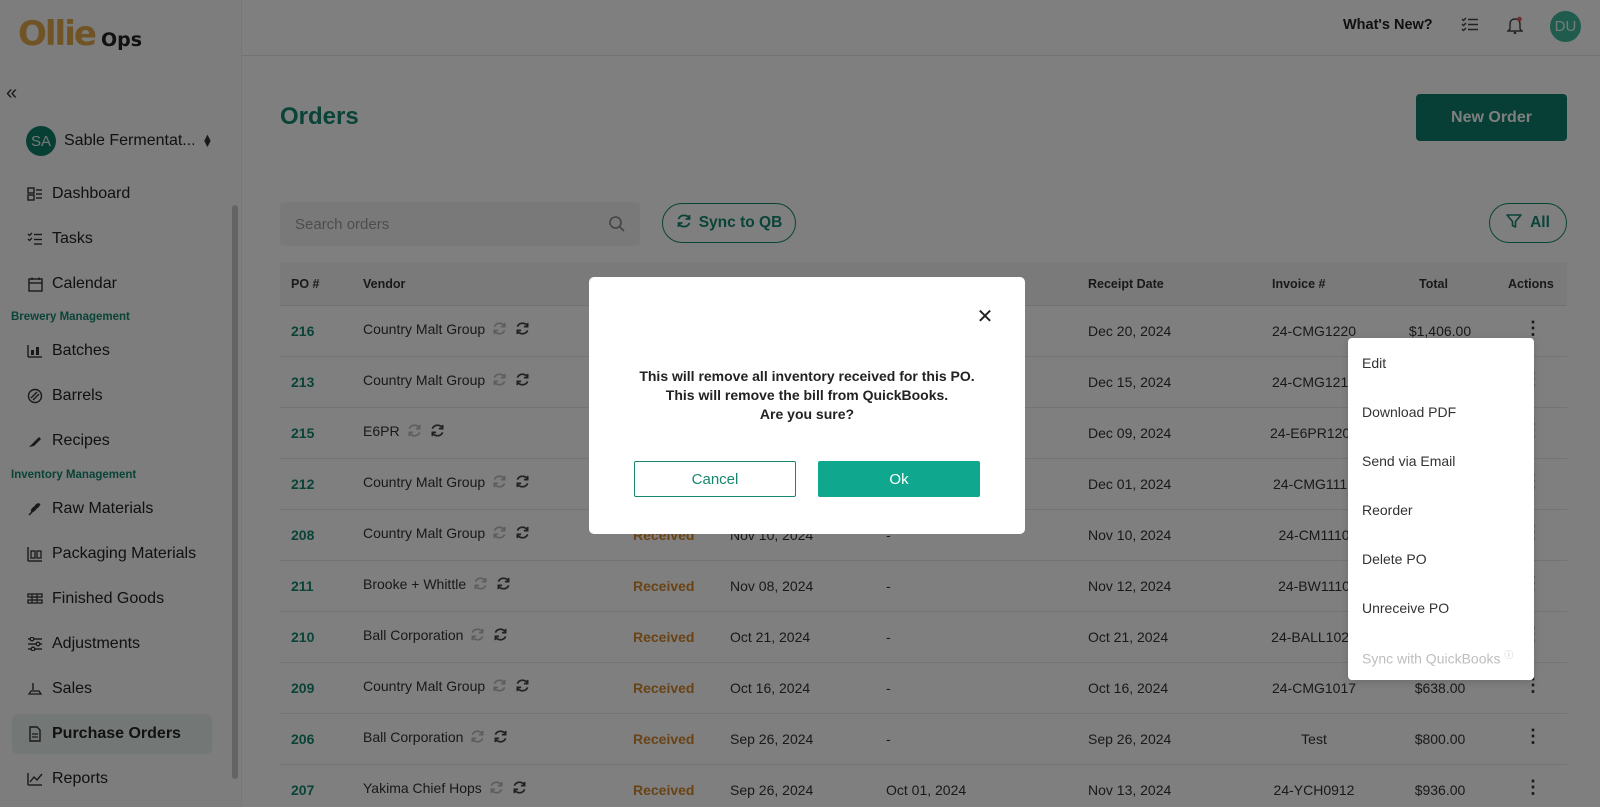 The image size is (1600, 807). I want to click on close-icon: ✕, so click(985, 316).